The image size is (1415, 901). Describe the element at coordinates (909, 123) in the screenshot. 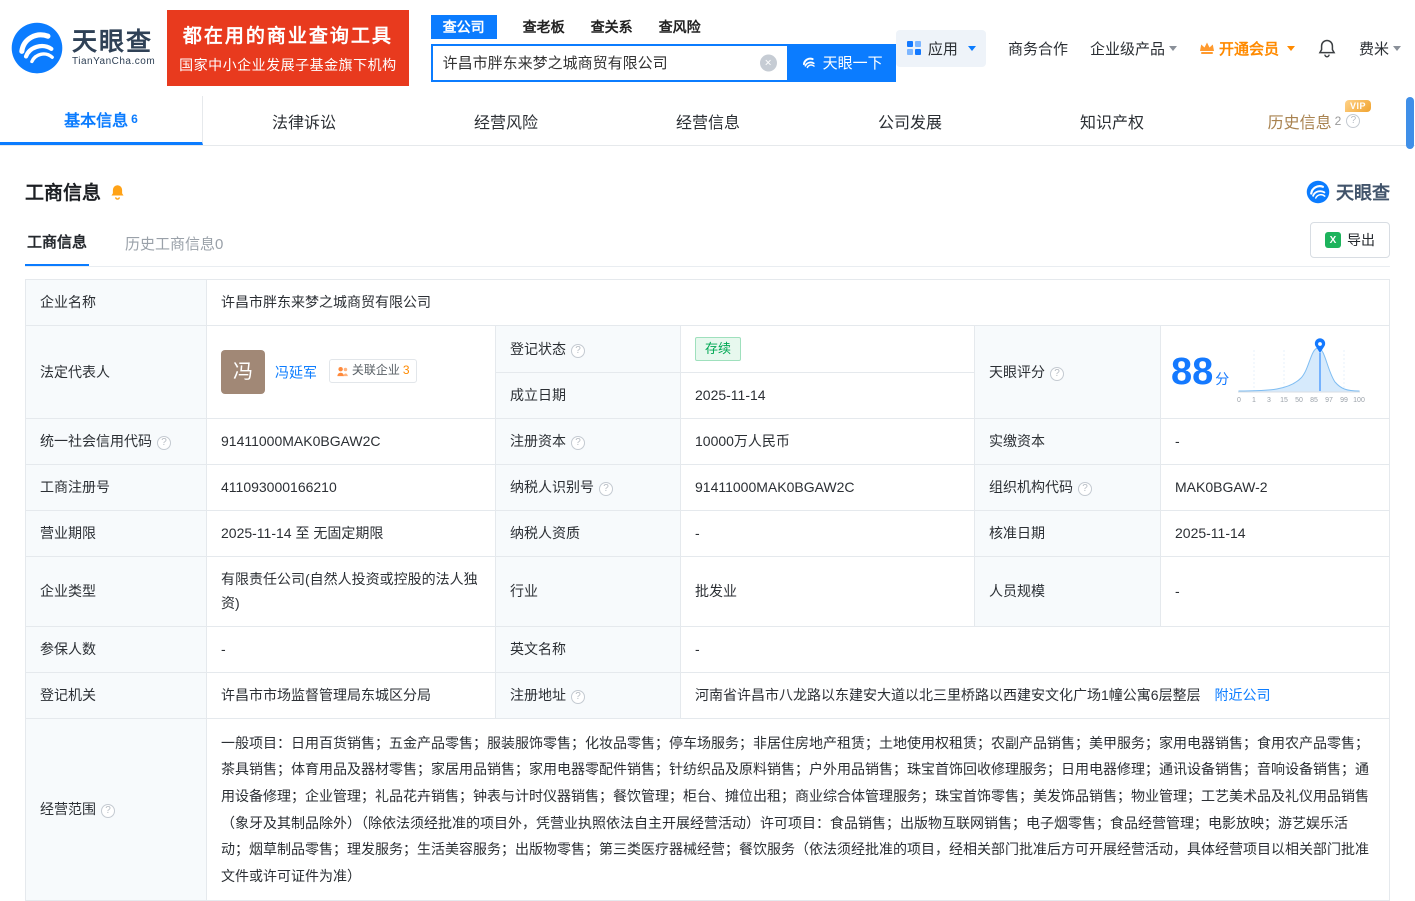

I see `tab-company-development-label: 公司发展` at that location.